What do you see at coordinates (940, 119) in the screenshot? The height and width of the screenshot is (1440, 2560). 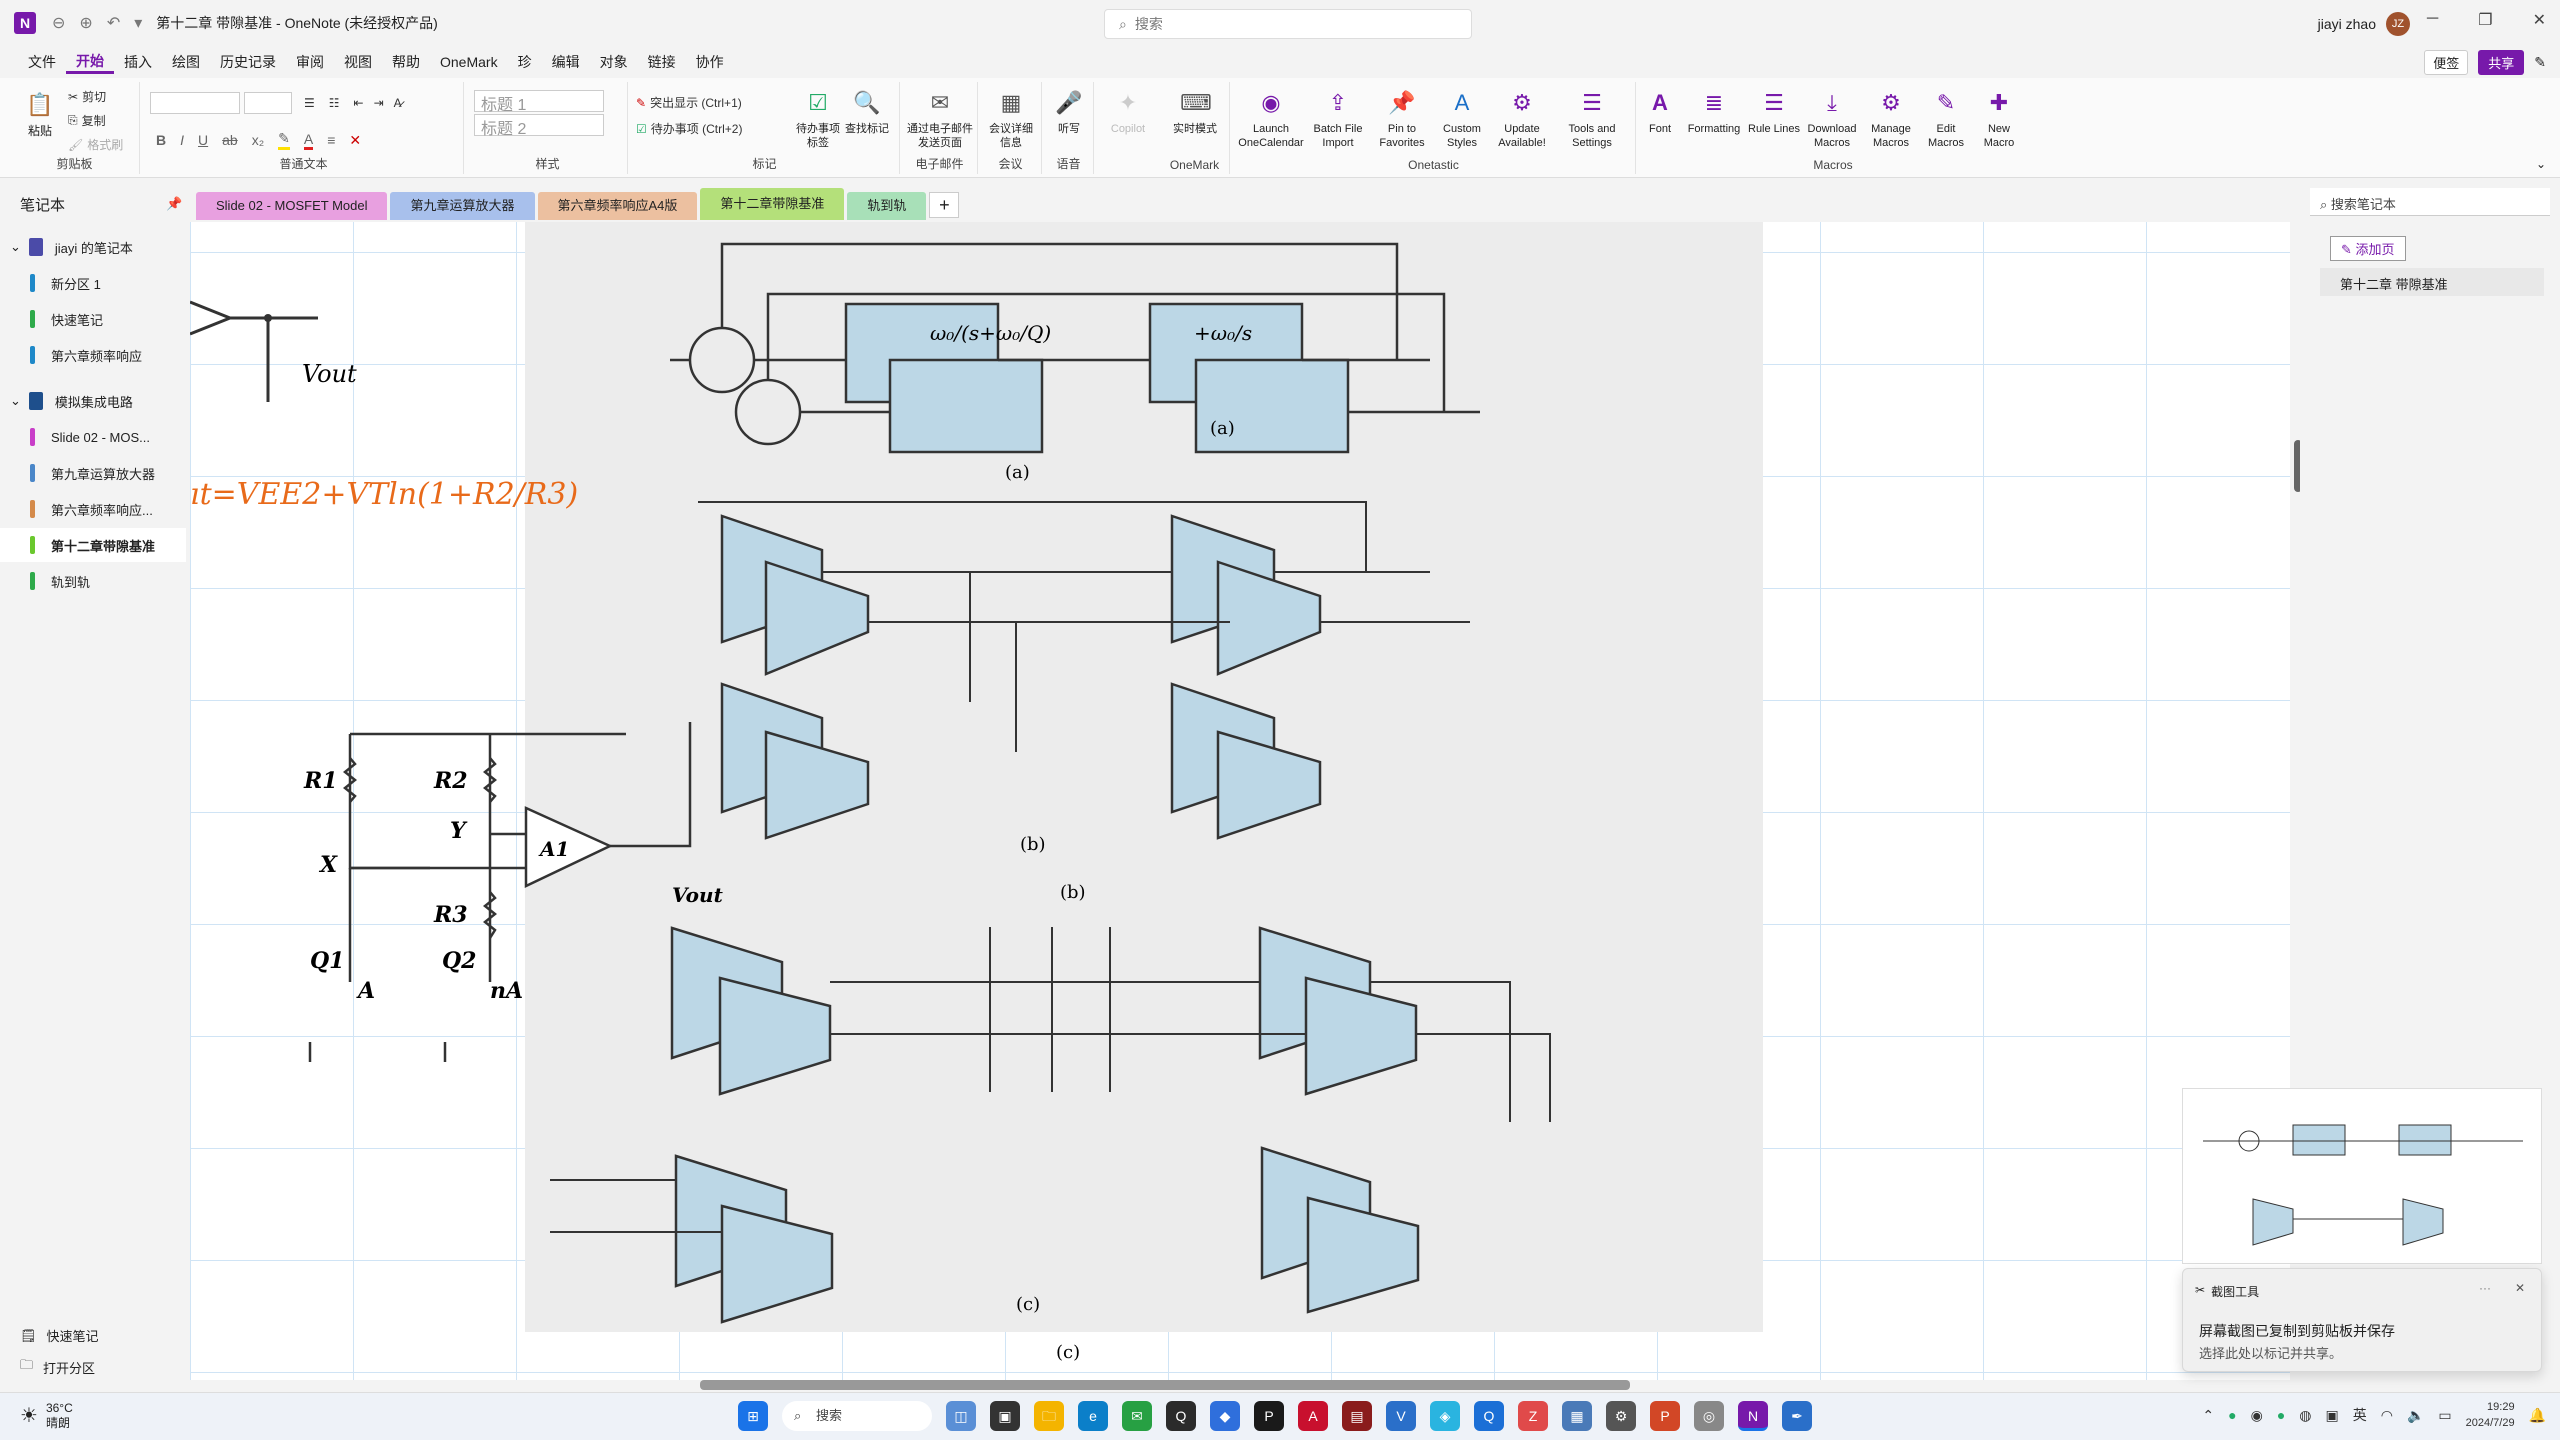 I see `email-page-button: ✉ 通过电子邮件发送页面` at bounding box center [940, 119].